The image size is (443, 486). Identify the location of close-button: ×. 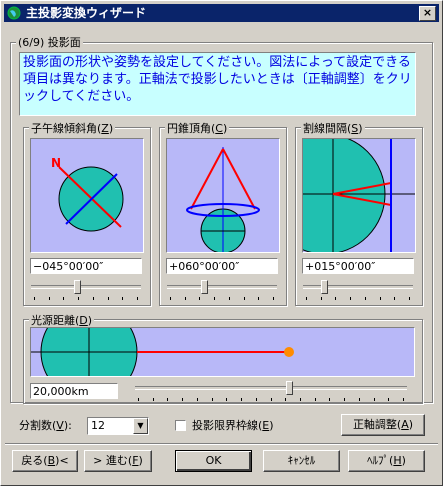
(427, 13).